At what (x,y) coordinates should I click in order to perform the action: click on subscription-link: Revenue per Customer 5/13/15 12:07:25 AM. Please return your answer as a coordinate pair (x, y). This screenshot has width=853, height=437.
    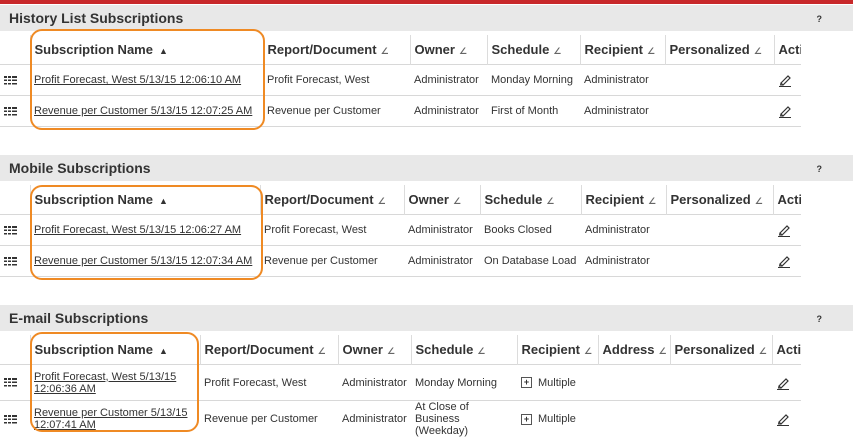
    Looking at the image, I should click on (143, 111).